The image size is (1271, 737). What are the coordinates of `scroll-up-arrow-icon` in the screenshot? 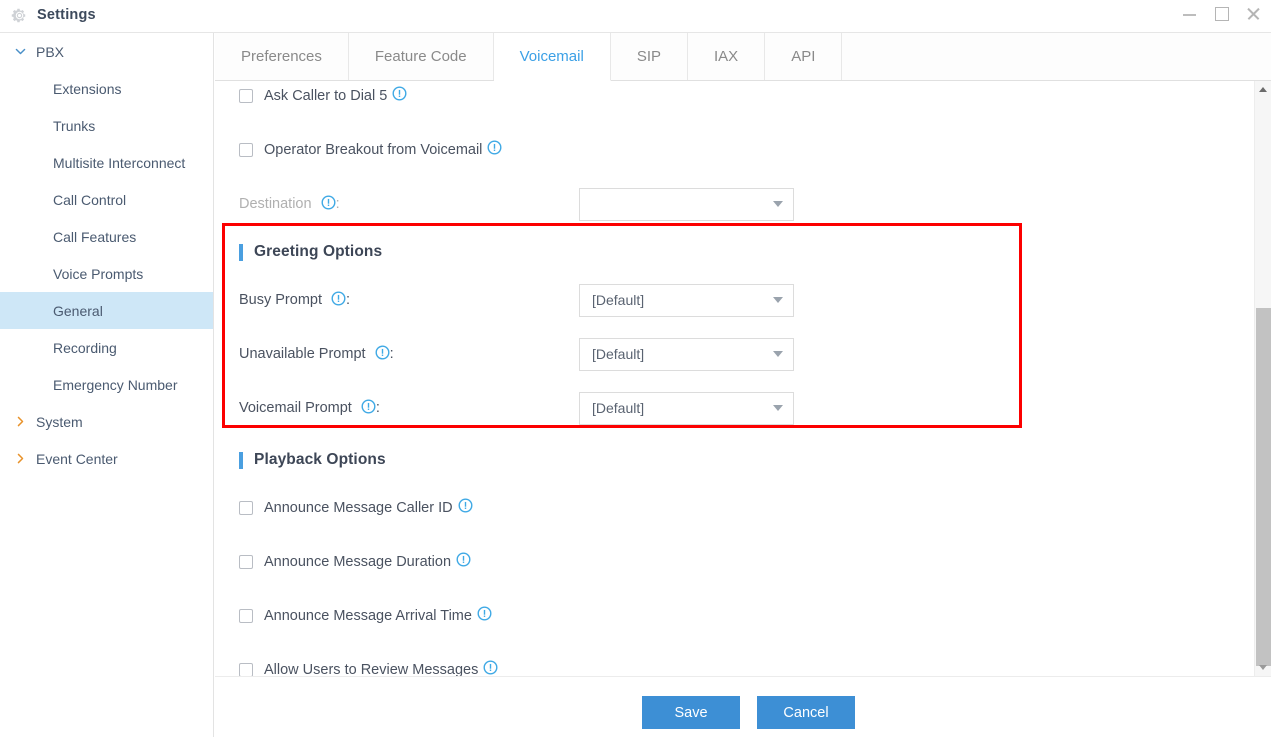 It's located at (1263, 89).